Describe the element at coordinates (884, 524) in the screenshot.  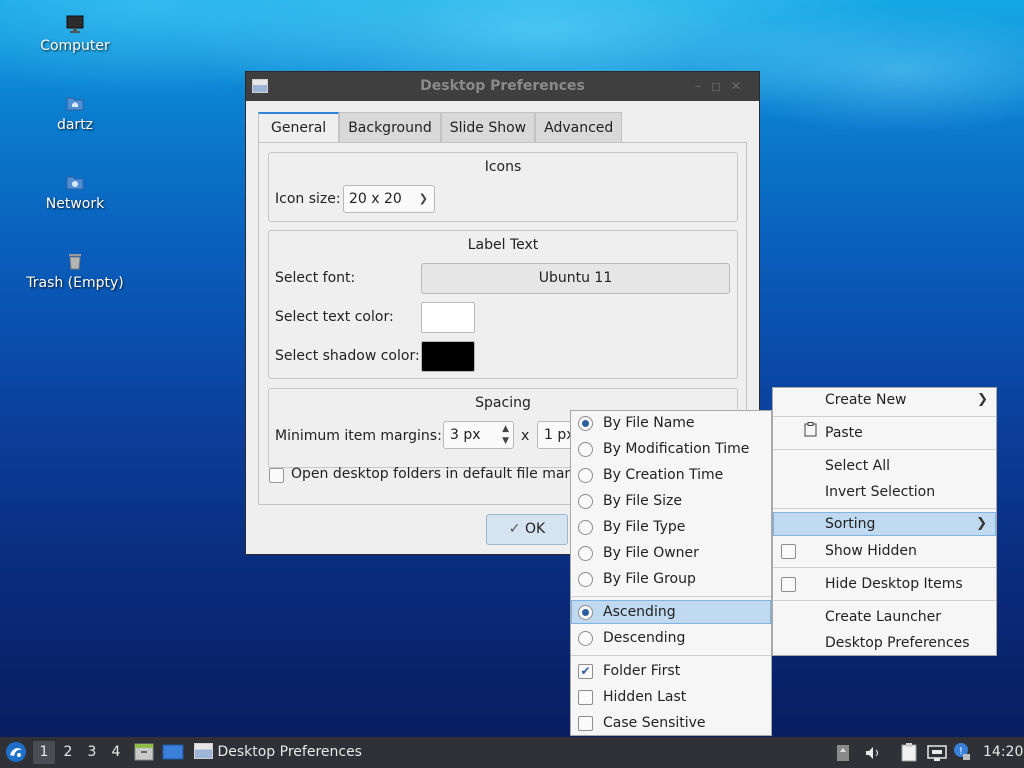
I see `menu-item-sorting: Sorting ❯` at that location.